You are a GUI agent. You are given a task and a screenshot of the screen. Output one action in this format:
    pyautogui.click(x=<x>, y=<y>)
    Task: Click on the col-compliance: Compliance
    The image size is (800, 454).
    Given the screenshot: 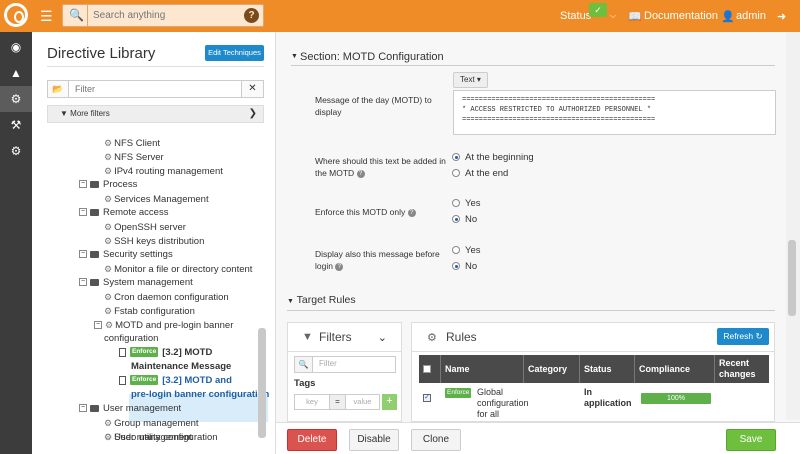 What is the action you would take?
    pyautogui.click(x=675, y=369)
    